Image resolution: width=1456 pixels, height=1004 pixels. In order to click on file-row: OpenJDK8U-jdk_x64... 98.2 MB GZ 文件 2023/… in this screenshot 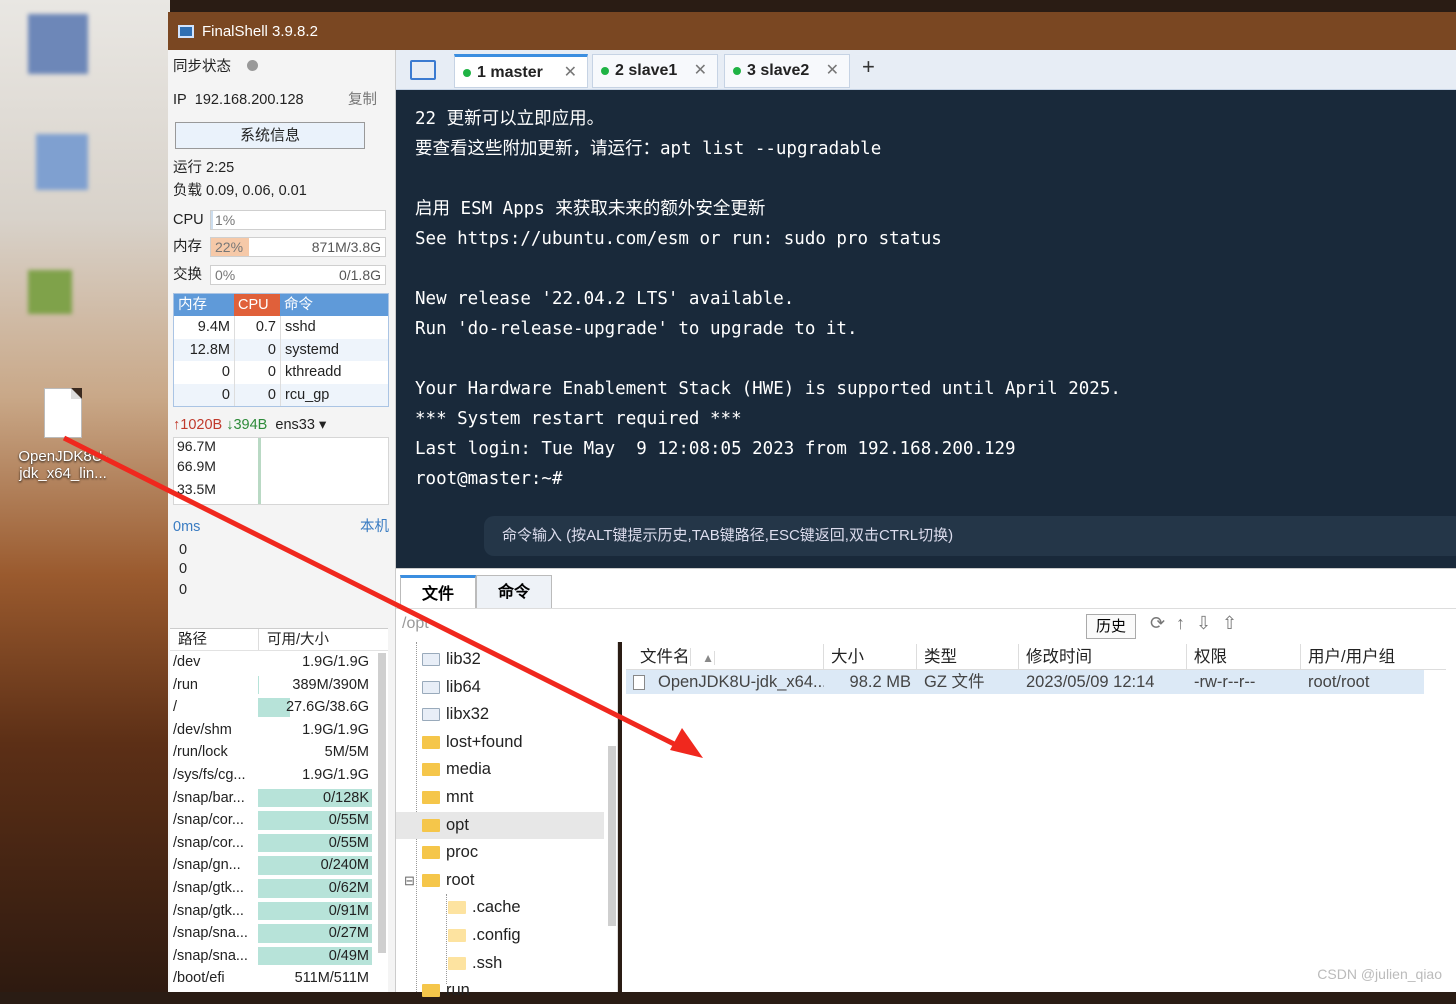, I will do `click(1025, 682)`.